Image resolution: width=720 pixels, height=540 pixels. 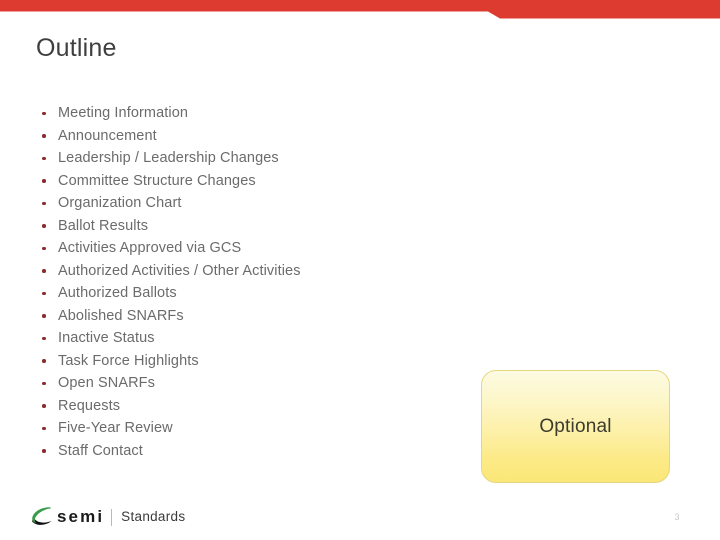 What do you see at coordinates (246, 406) in the screenshot?
I see `list-item: Requests` at bounding box center [246, 406].